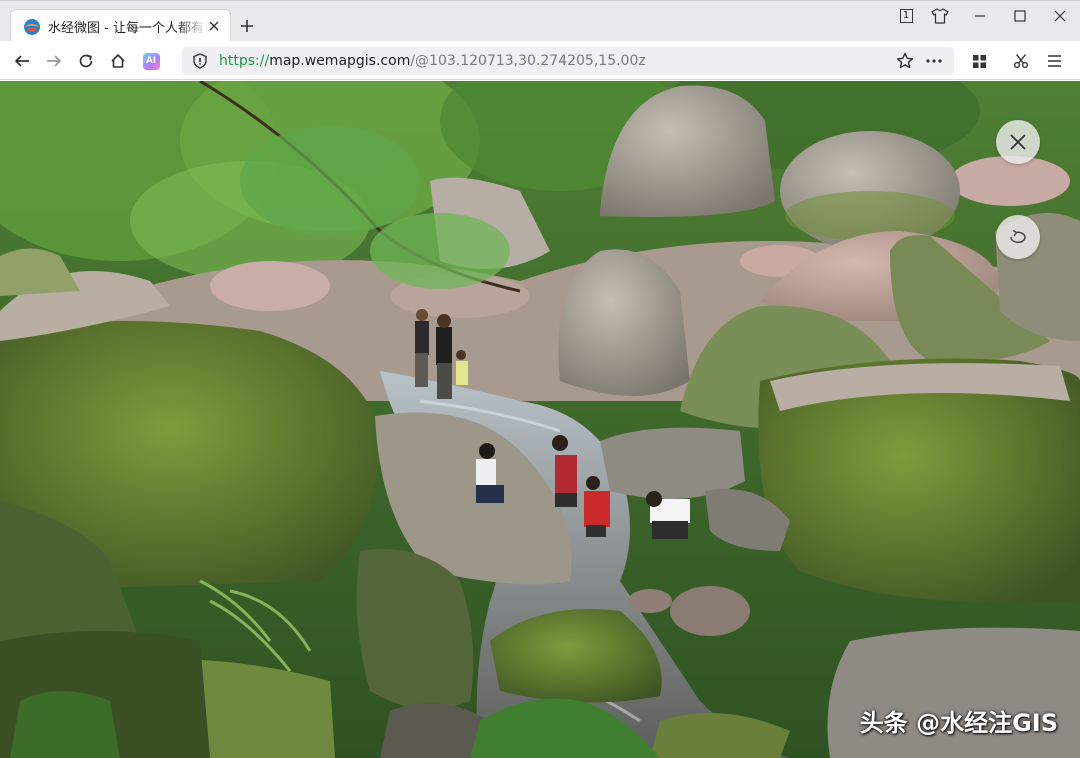  I want to click on url-scheme: https://, so click(244, 61).